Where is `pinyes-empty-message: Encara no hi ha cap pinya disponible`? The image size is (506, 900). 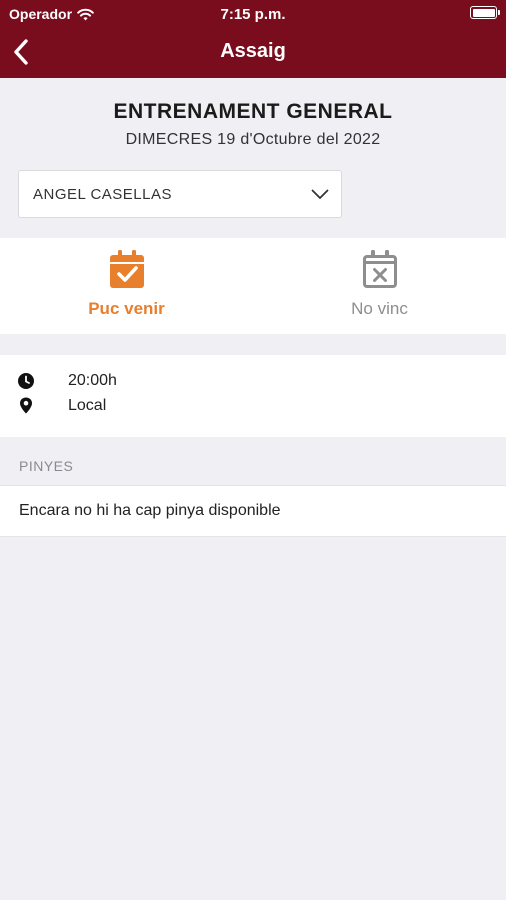
pinyes-empty-message: Encara no hi ha cap pinya disponible is located at coordinates (253, 511).